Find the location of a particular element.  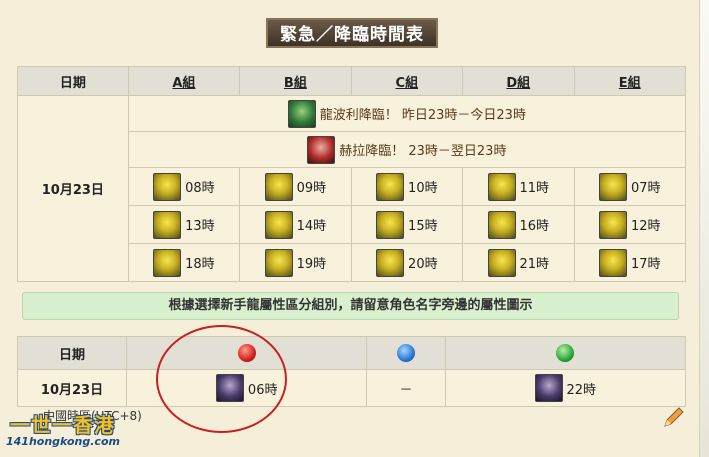

water-orb-icon is located at coordinates (405, 353).